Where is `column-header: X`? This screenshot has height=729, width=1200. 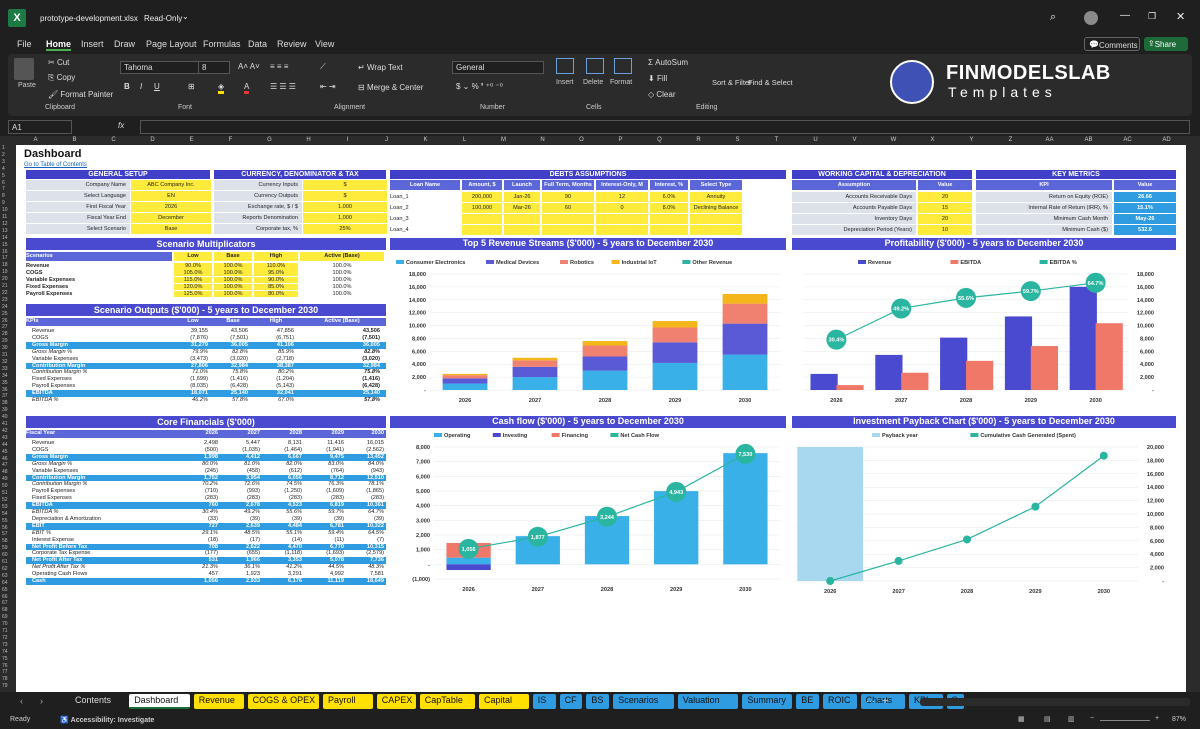
column-header: X is located at coordinates (932, 140).